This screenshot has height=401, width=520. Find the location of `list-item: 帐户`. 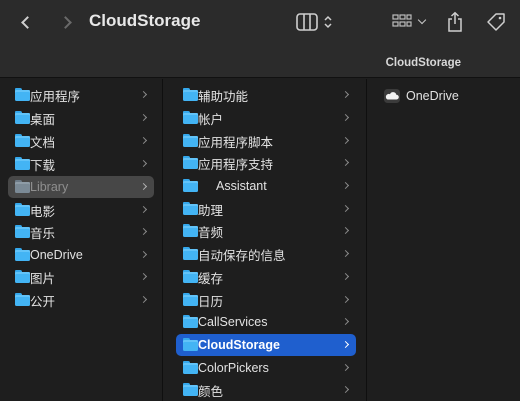

list-item: 帐户 is located at coordinates (266, 118).